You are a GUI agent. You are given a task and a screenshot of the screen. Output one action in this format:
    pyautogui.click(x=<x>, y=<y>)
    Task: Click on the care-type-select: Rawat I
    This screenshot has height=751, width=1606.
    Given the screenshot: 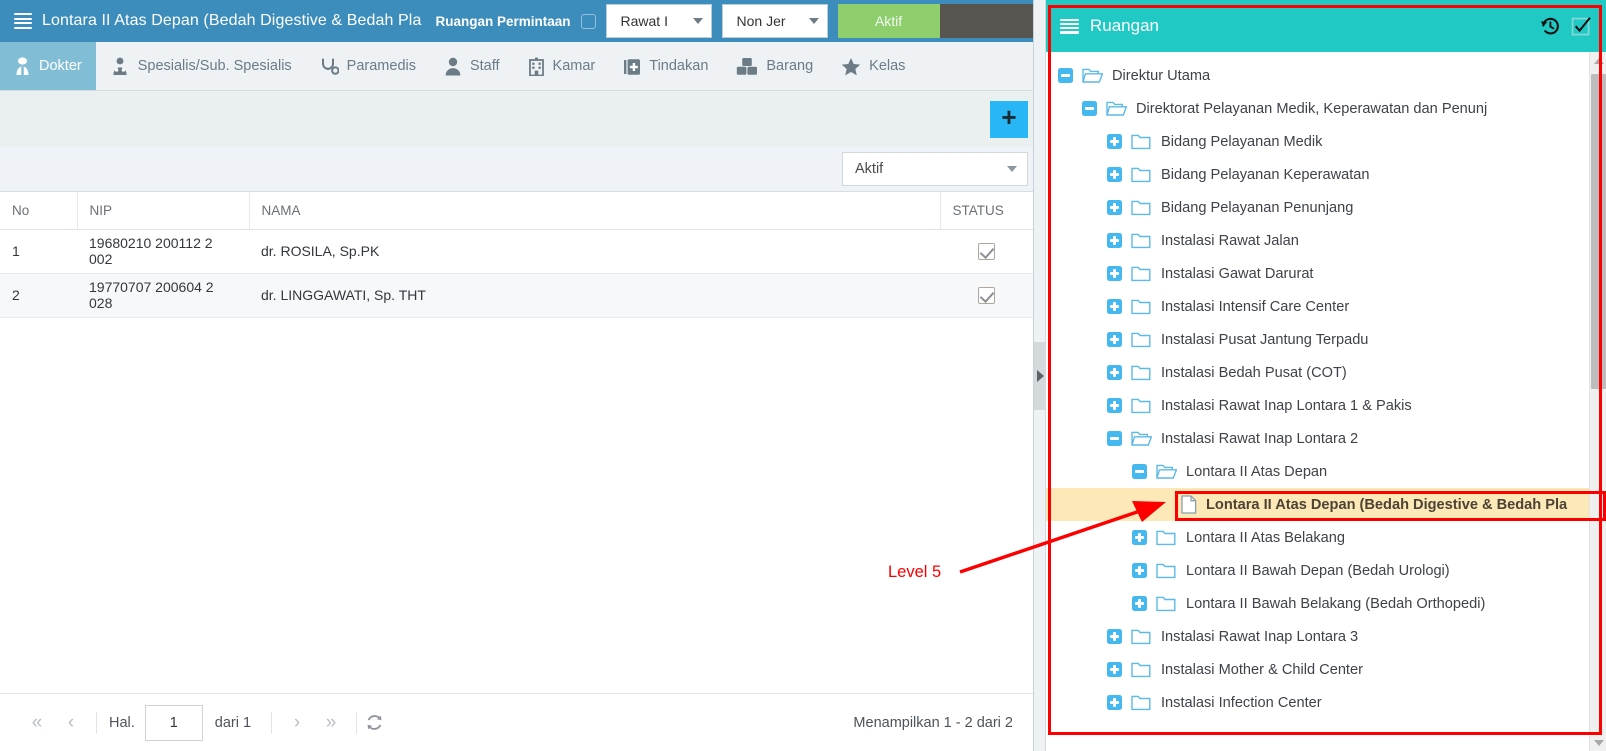 What is the action you would take?
    pyautogui.click(x=658, y=21)
    